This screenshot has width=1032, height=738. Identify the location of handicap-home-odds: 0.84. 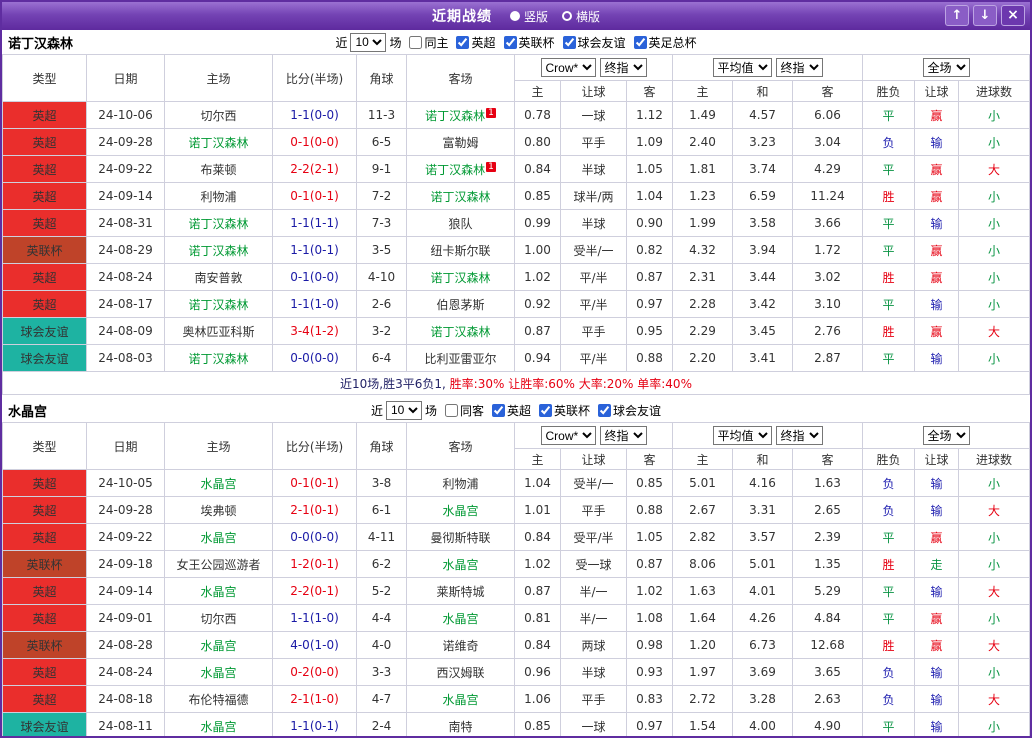
(537, 169).